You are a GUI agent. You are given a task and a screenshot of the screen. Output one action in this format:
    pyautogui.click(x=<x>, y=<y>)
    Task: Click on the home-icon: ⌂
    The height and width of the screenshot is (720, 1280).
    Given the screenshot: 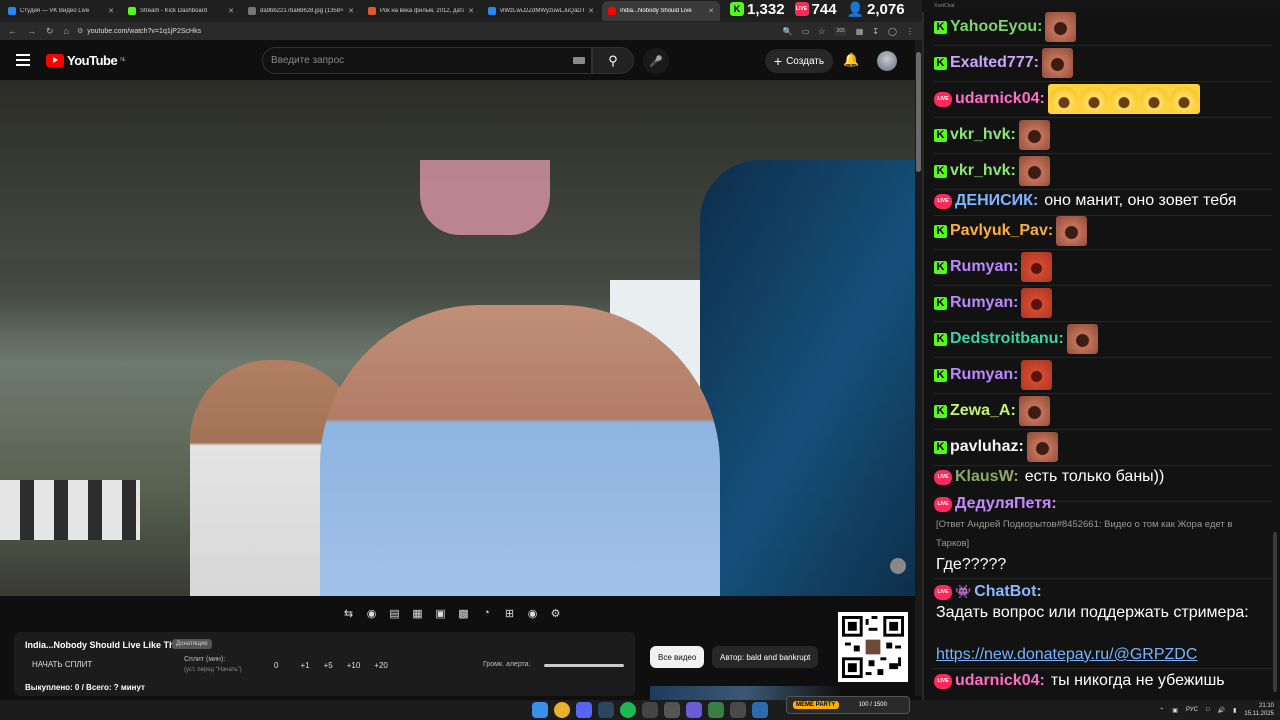 What is the action you would take?
    pyautogui.click(x=66, y=31)
    